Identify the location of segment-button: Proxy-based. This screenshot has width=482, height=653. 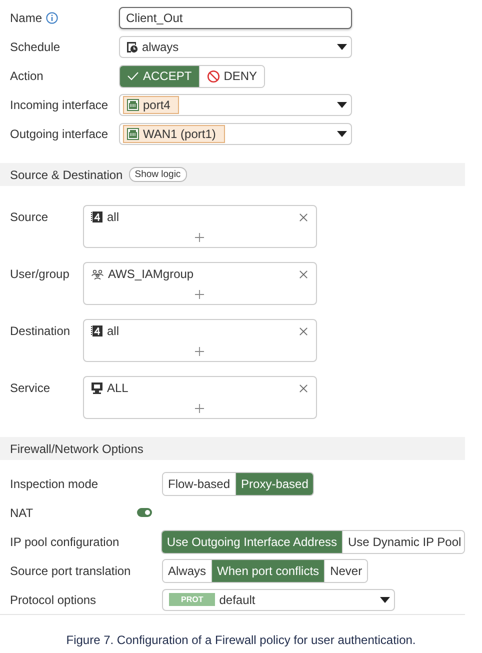
(274, 483).